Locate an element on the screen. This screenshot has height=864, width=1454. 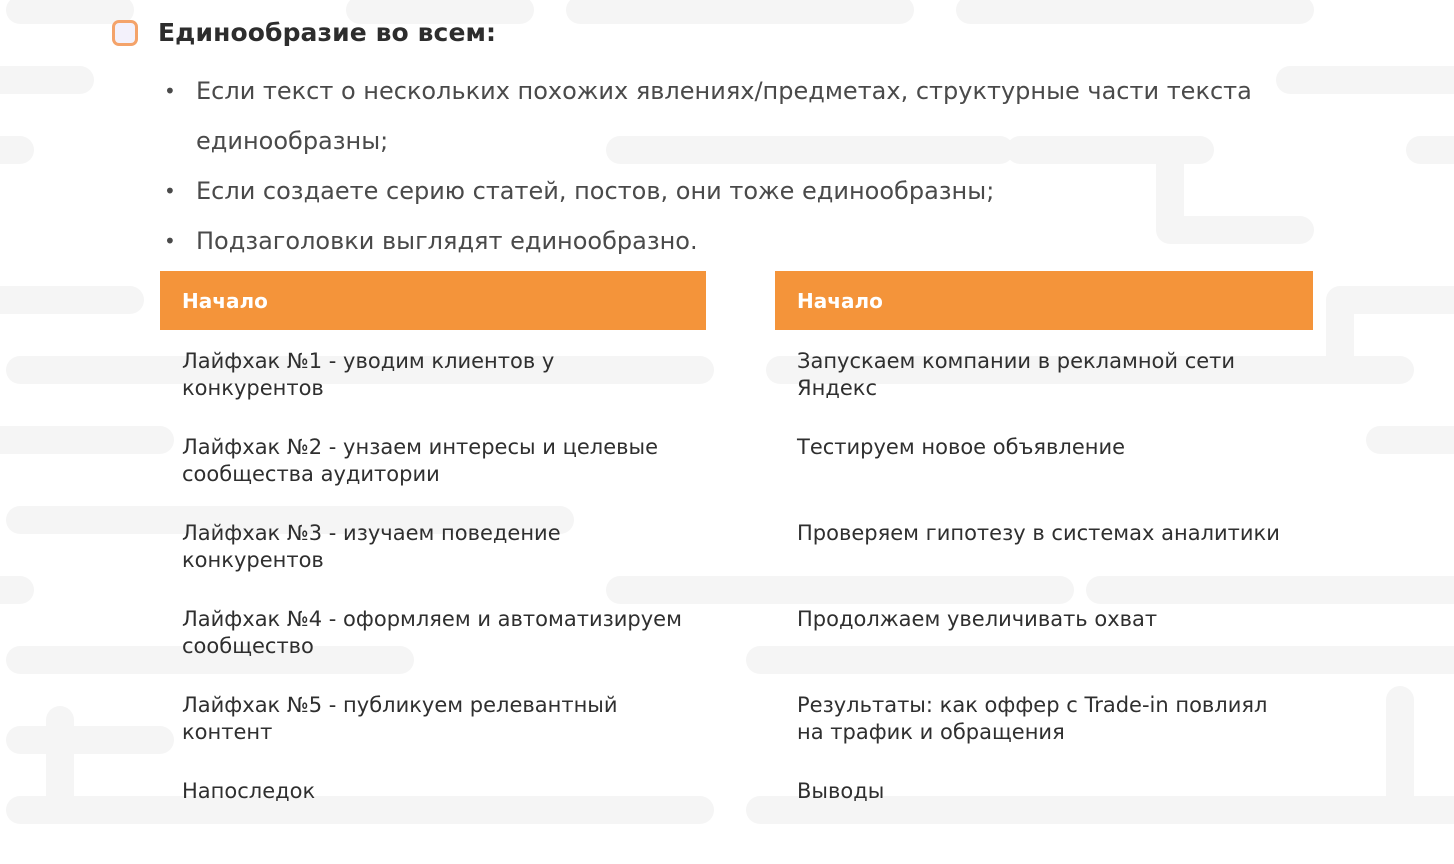
toc-item: Проверяем гипотезу в системах аналитики is located at coordinates (1047, 563).